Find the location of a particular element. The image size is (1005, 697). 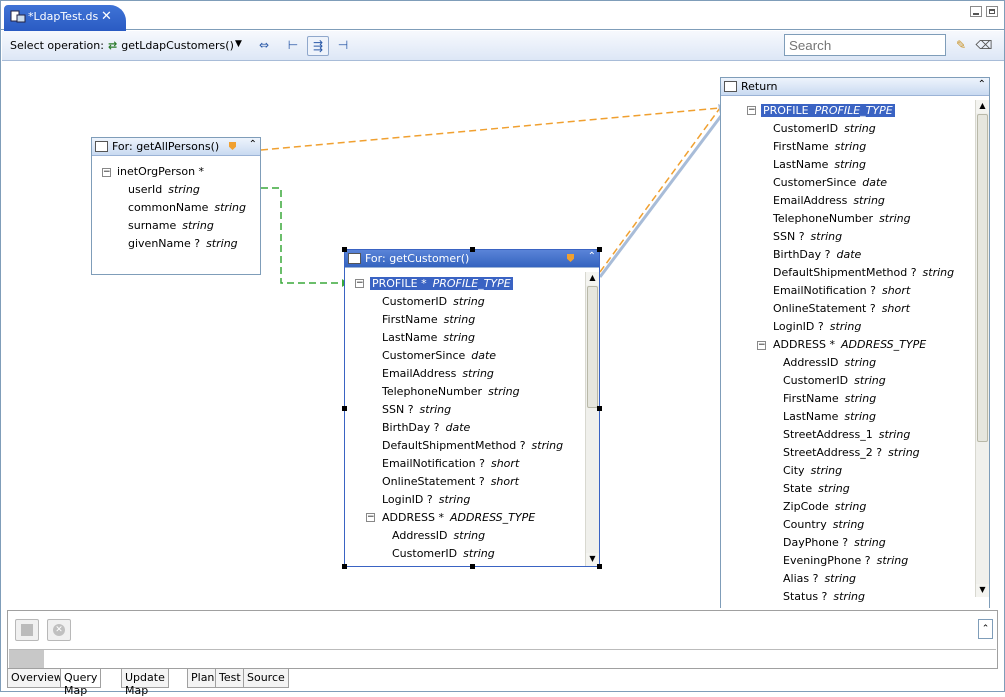

tree-root: PROFILE * PROFILE_TYPE is located at coordinates (441, 283).